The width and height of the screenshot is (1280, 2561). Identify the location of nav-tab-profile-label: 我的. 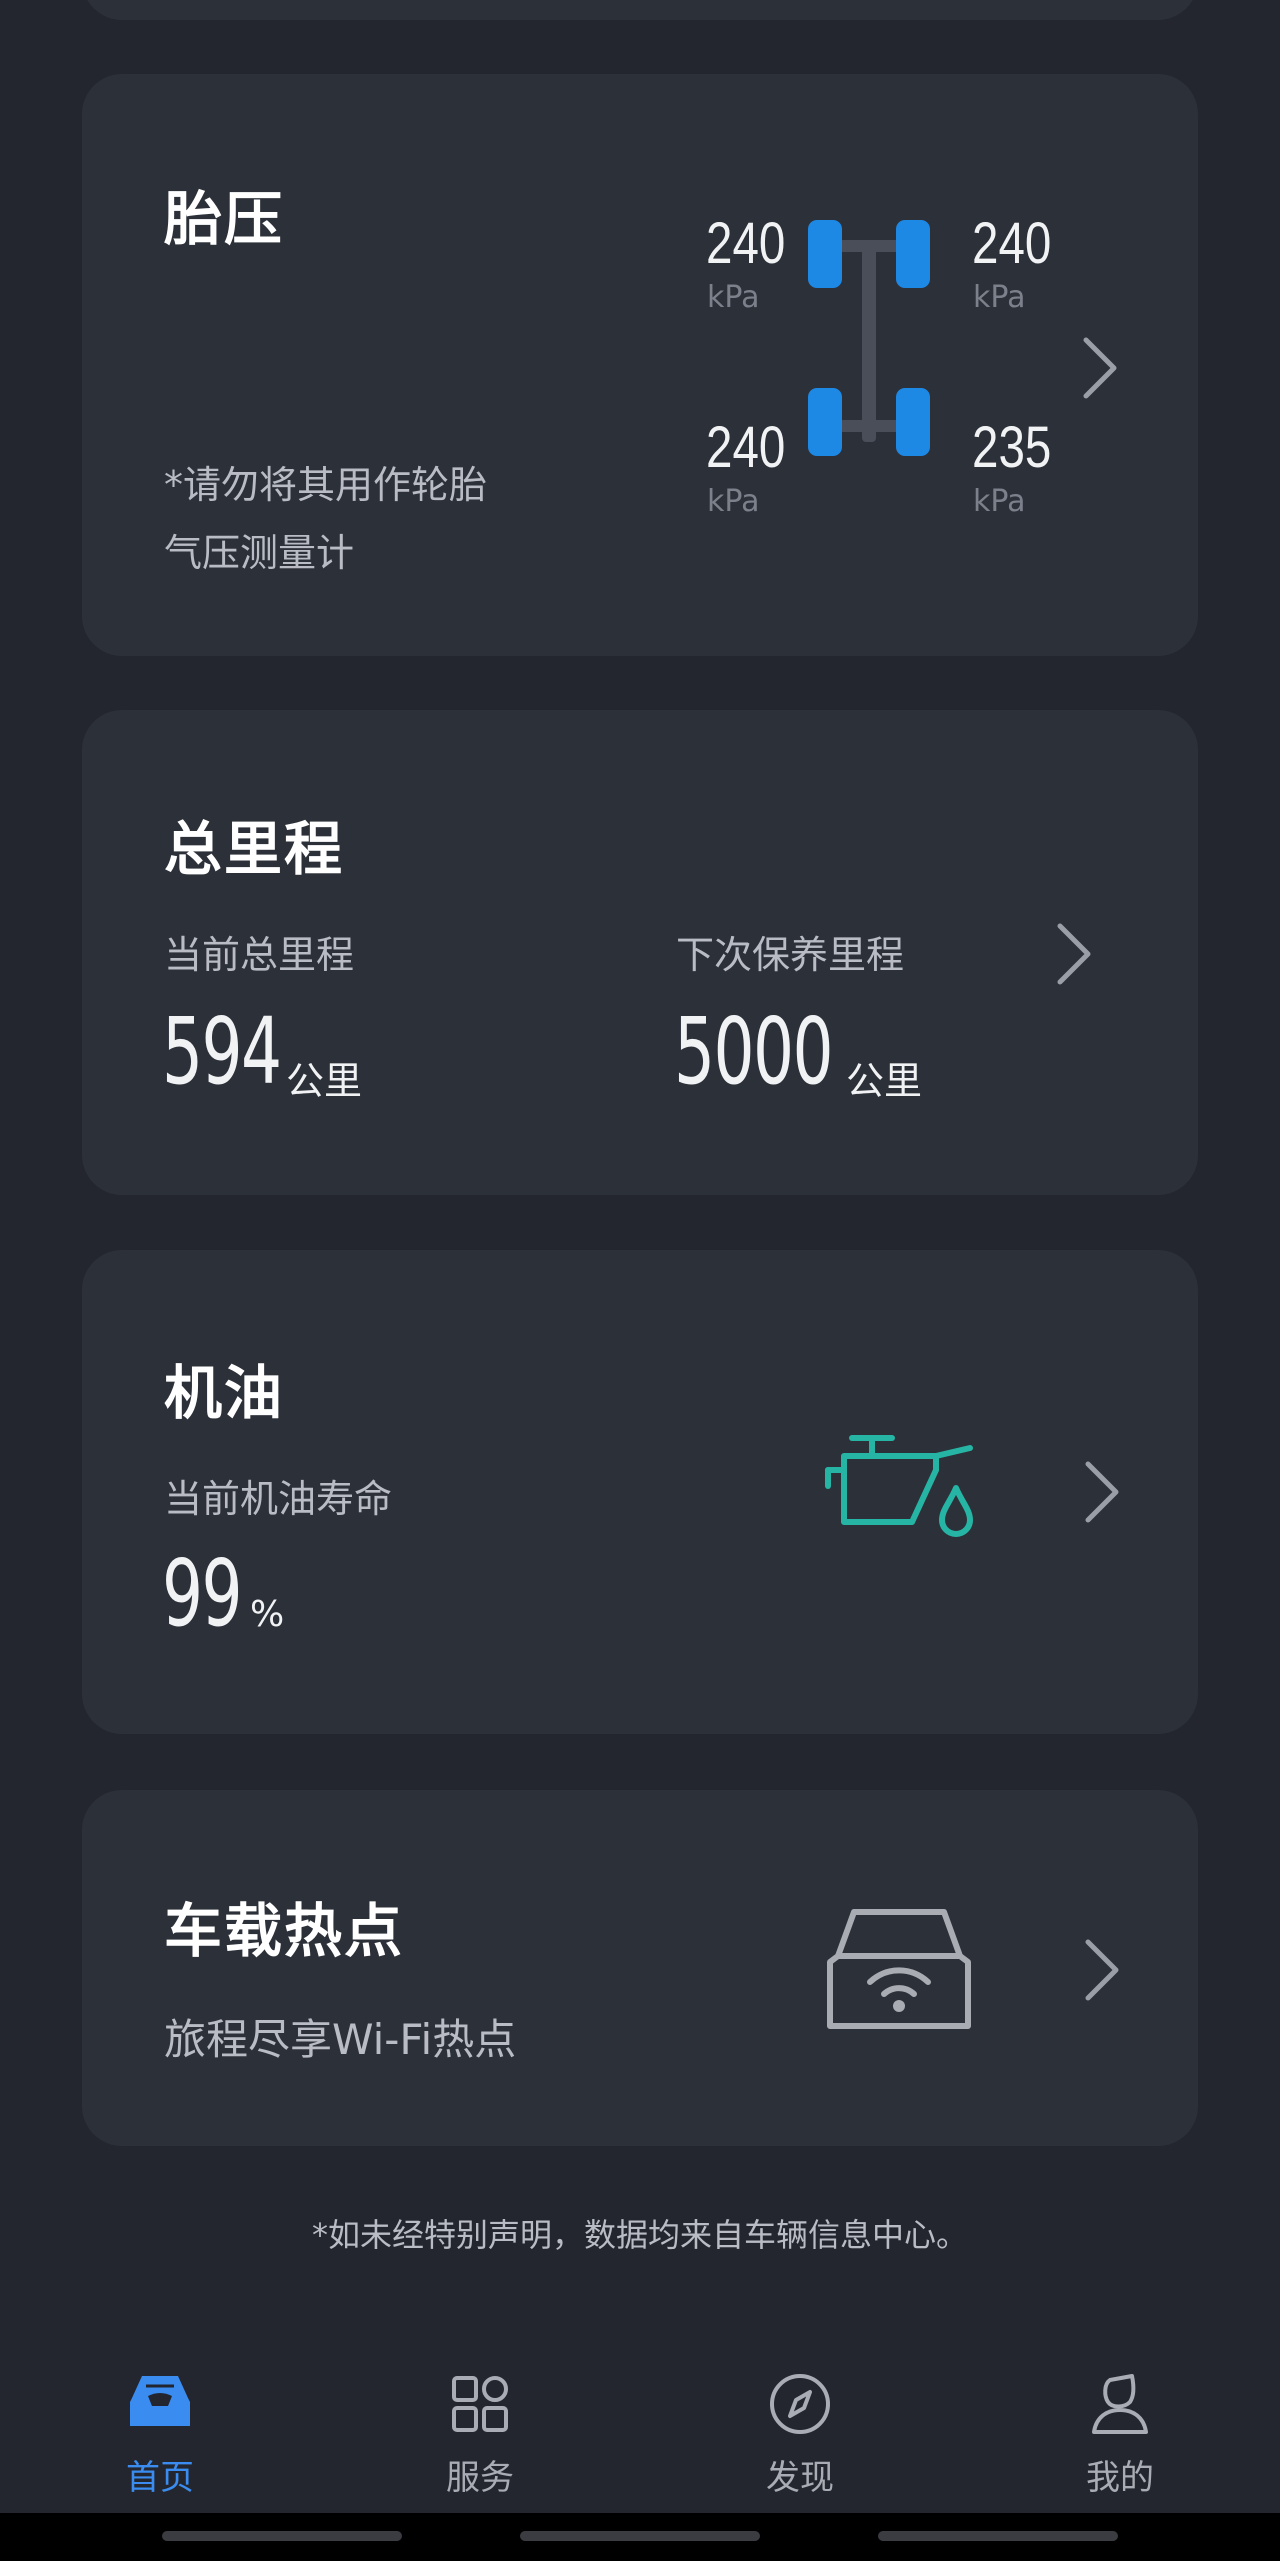
(1120, 2478).